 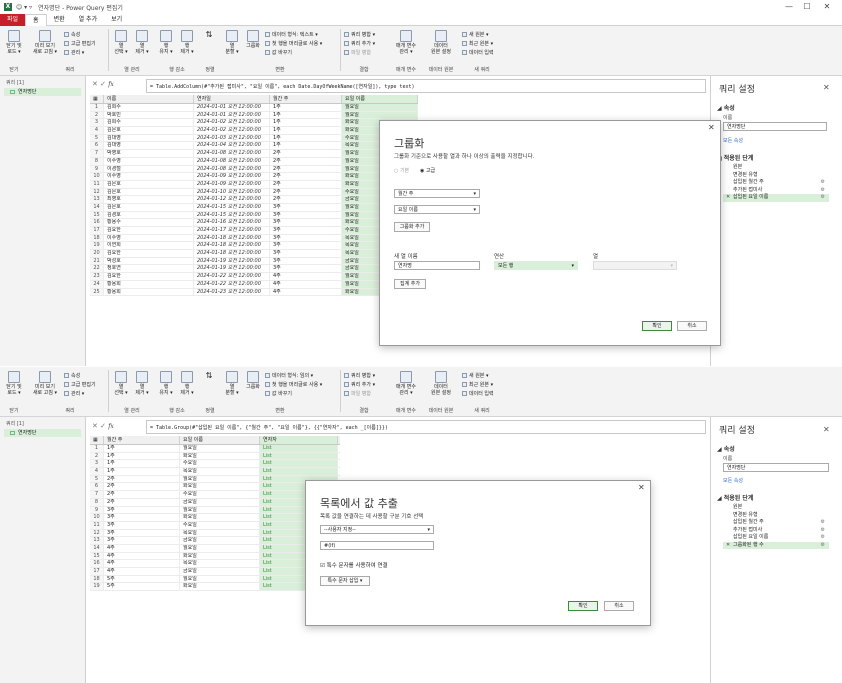 What do you see at coordinates (220, 464) in the screenshot?
I see `table-cell: 수요일` at bounding box center [220, 464].